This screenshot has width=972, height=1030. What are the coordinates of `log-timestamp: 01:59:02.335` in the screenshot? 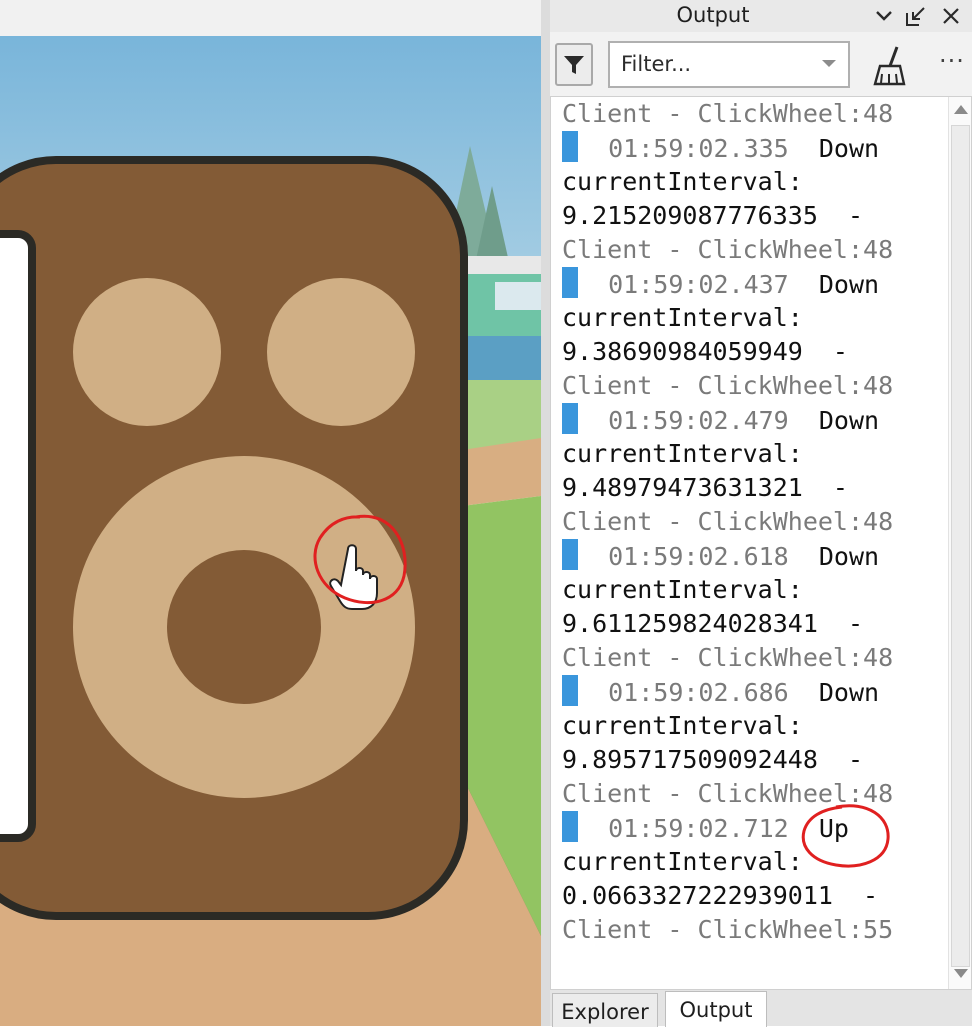 It's located at (698, 148).